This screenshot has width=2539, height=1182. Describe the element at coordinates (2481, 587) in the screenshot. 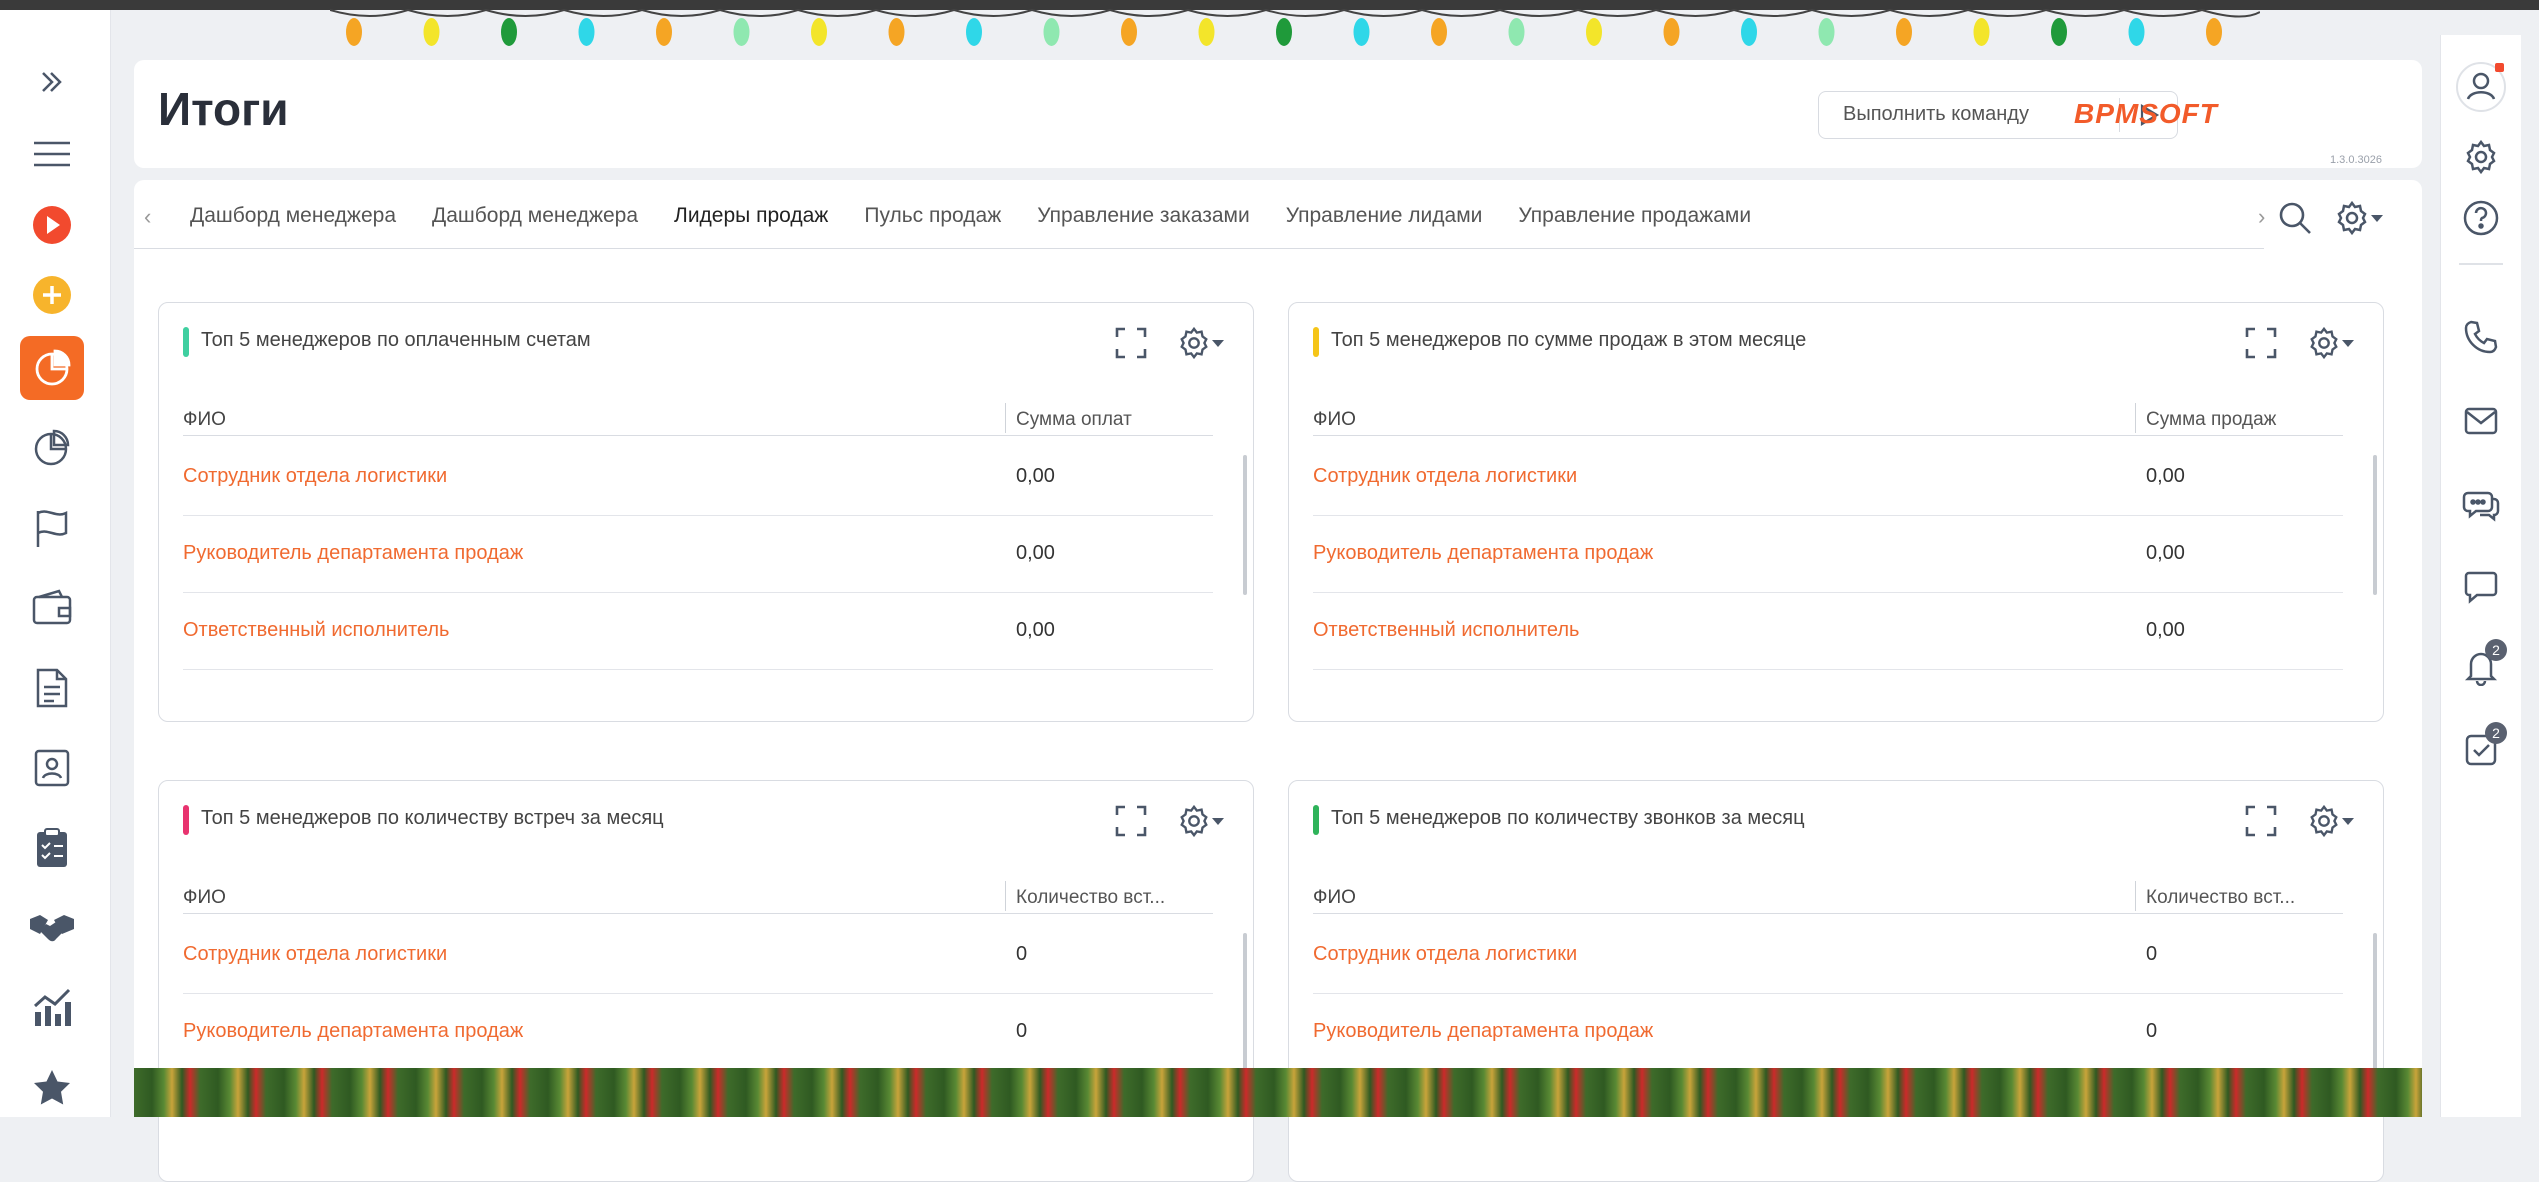

I see `feed-button` at that location.